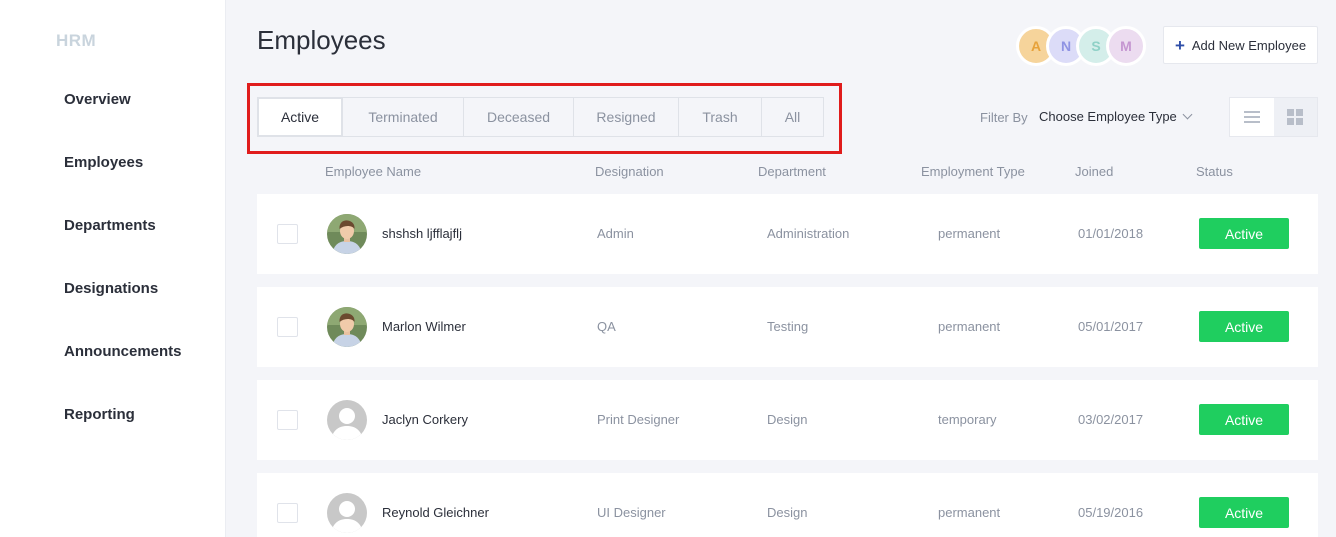  What do you see at coordinates (629, 171) in the screenshot?
I see `column-header-designation: Designation` at bounding box center [629, 171].